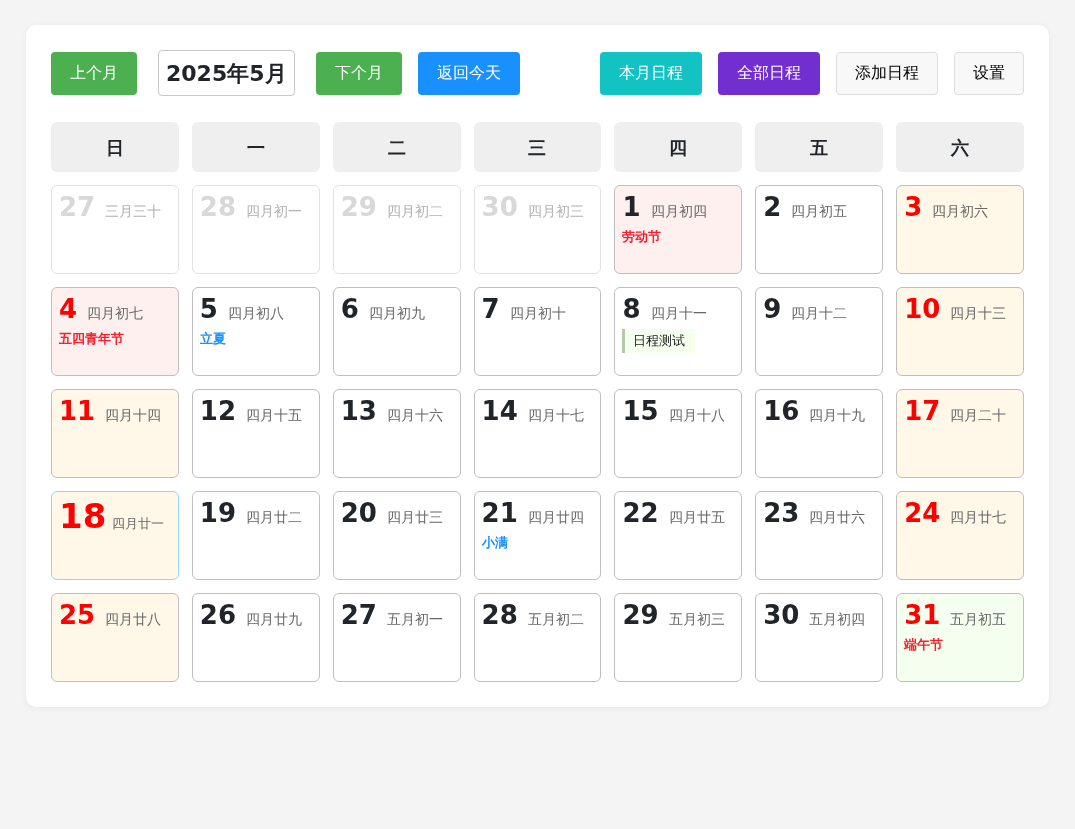 The width and height of the screenshot is (1075, 829). What do you see at coordinates (396, 433) in the screenshot?
I see `day-cell: 13 四月十六` at bounding box center [396, 433].